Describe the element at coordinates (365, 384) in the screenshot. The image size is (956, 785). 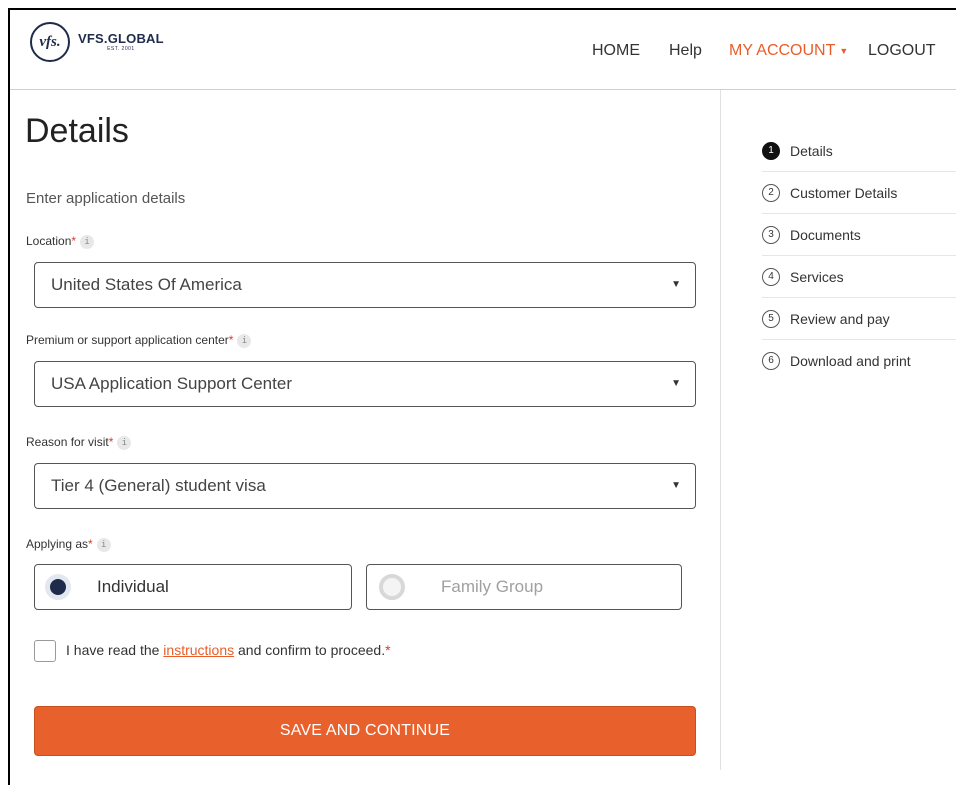
I see `center-select: USA Application Support Center ▼` at that location.